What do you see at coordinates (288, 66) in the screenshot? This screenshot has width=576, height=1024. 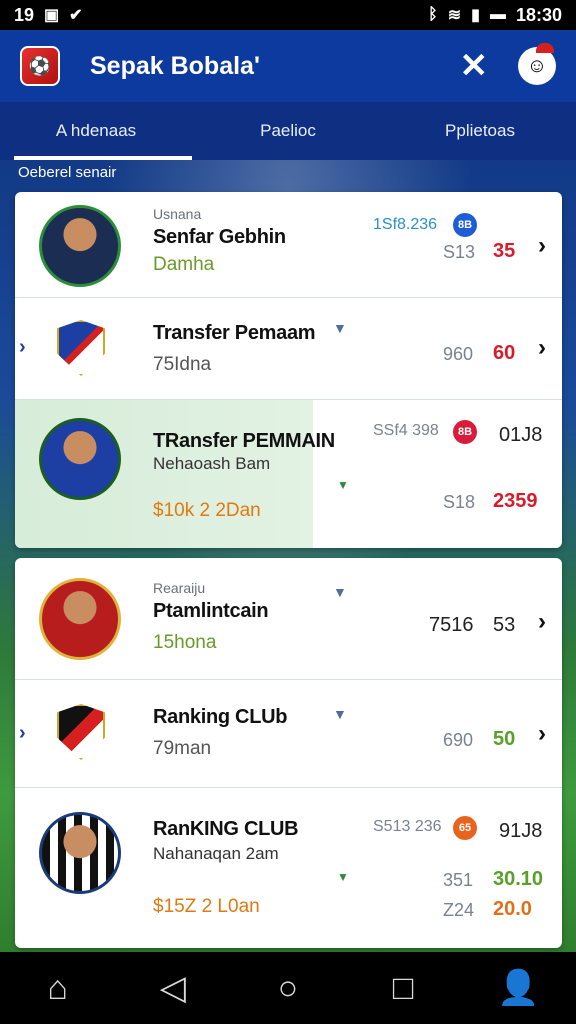 I see `app-bar: ⚽ Sepak Bobala' ✕ ☺` at bounding box center [288, 66].